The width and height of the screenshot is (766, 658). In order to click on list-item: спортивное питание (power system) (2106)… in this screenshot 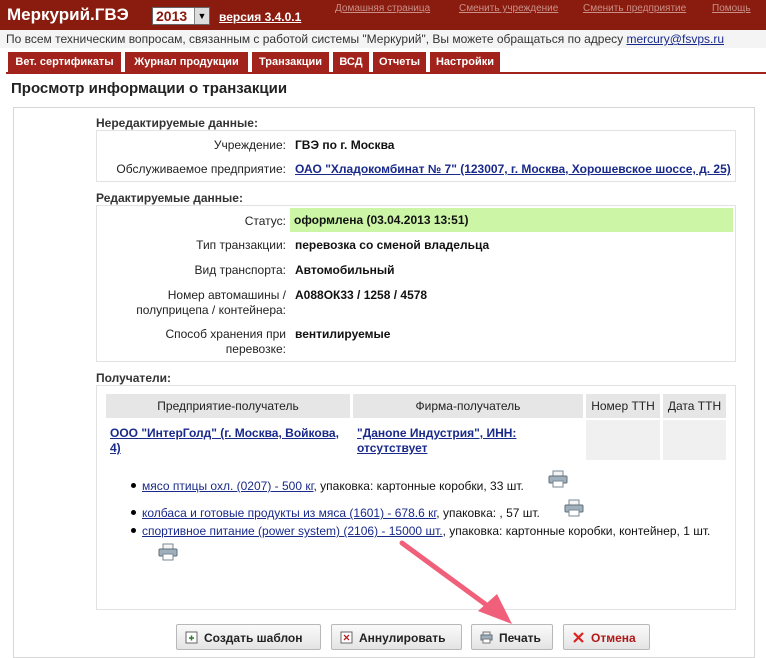, I will do `click(426, 531)`.